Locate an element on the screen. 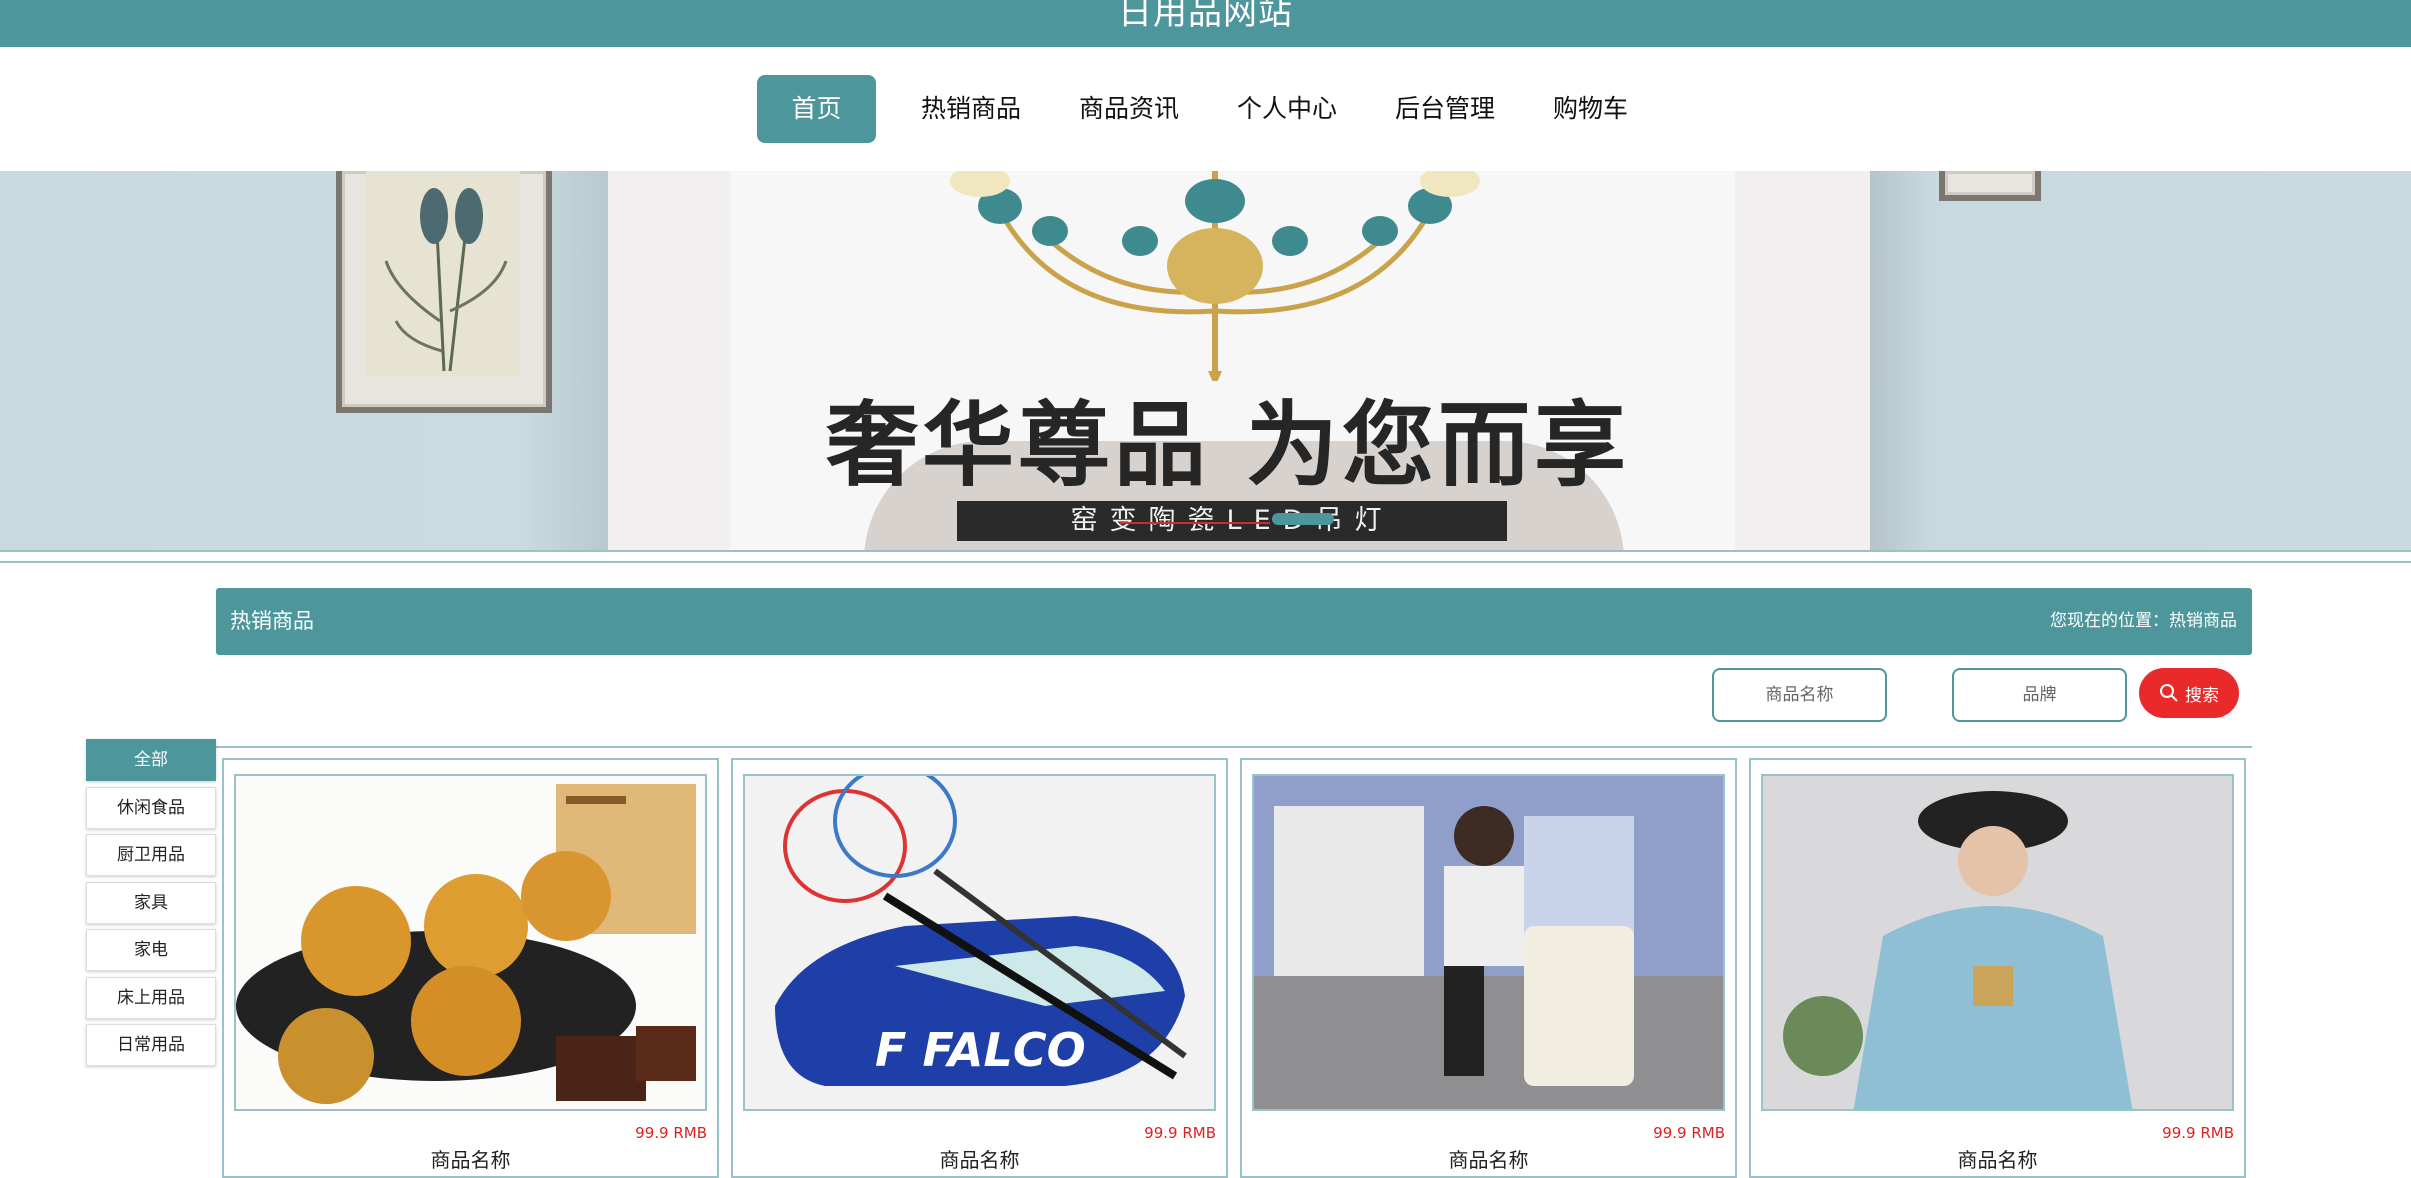 Image resolution: width=2411 pixels, height=1178 pixels. banner-headline: 奢华尊品 为您而享 is located at coordinates (1228, 445).